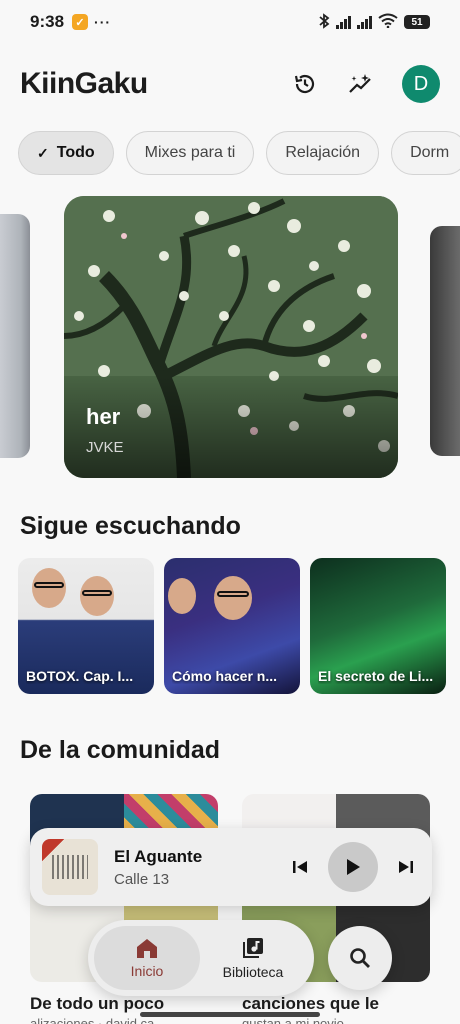  Describe the element at coordinates (430, 152) in the screenshot. I see `chip-label: Dorm` at that location.